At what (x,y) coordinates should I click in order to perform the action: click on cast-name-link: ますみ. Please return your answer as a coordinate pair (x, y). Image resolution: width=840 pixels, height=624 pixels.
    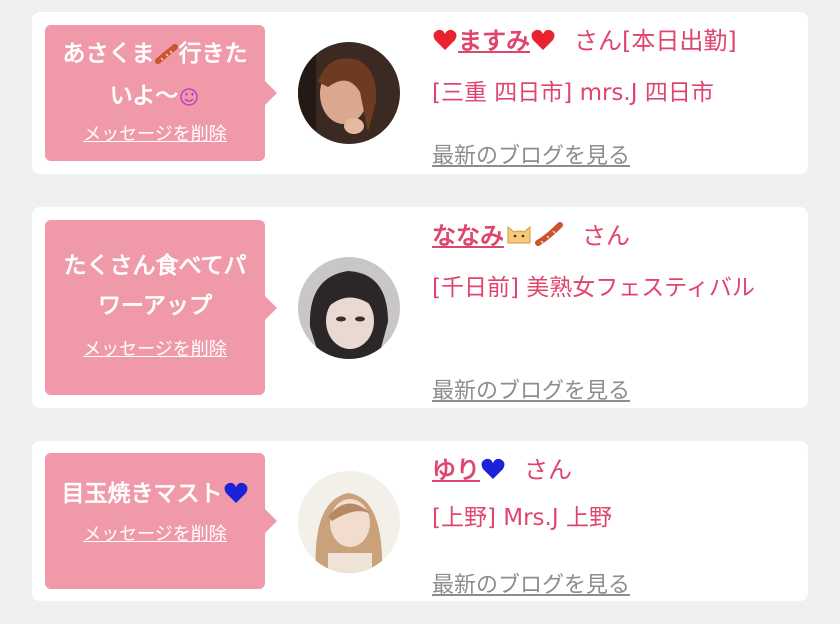
    Looking at the image, I should click on (494, 41).